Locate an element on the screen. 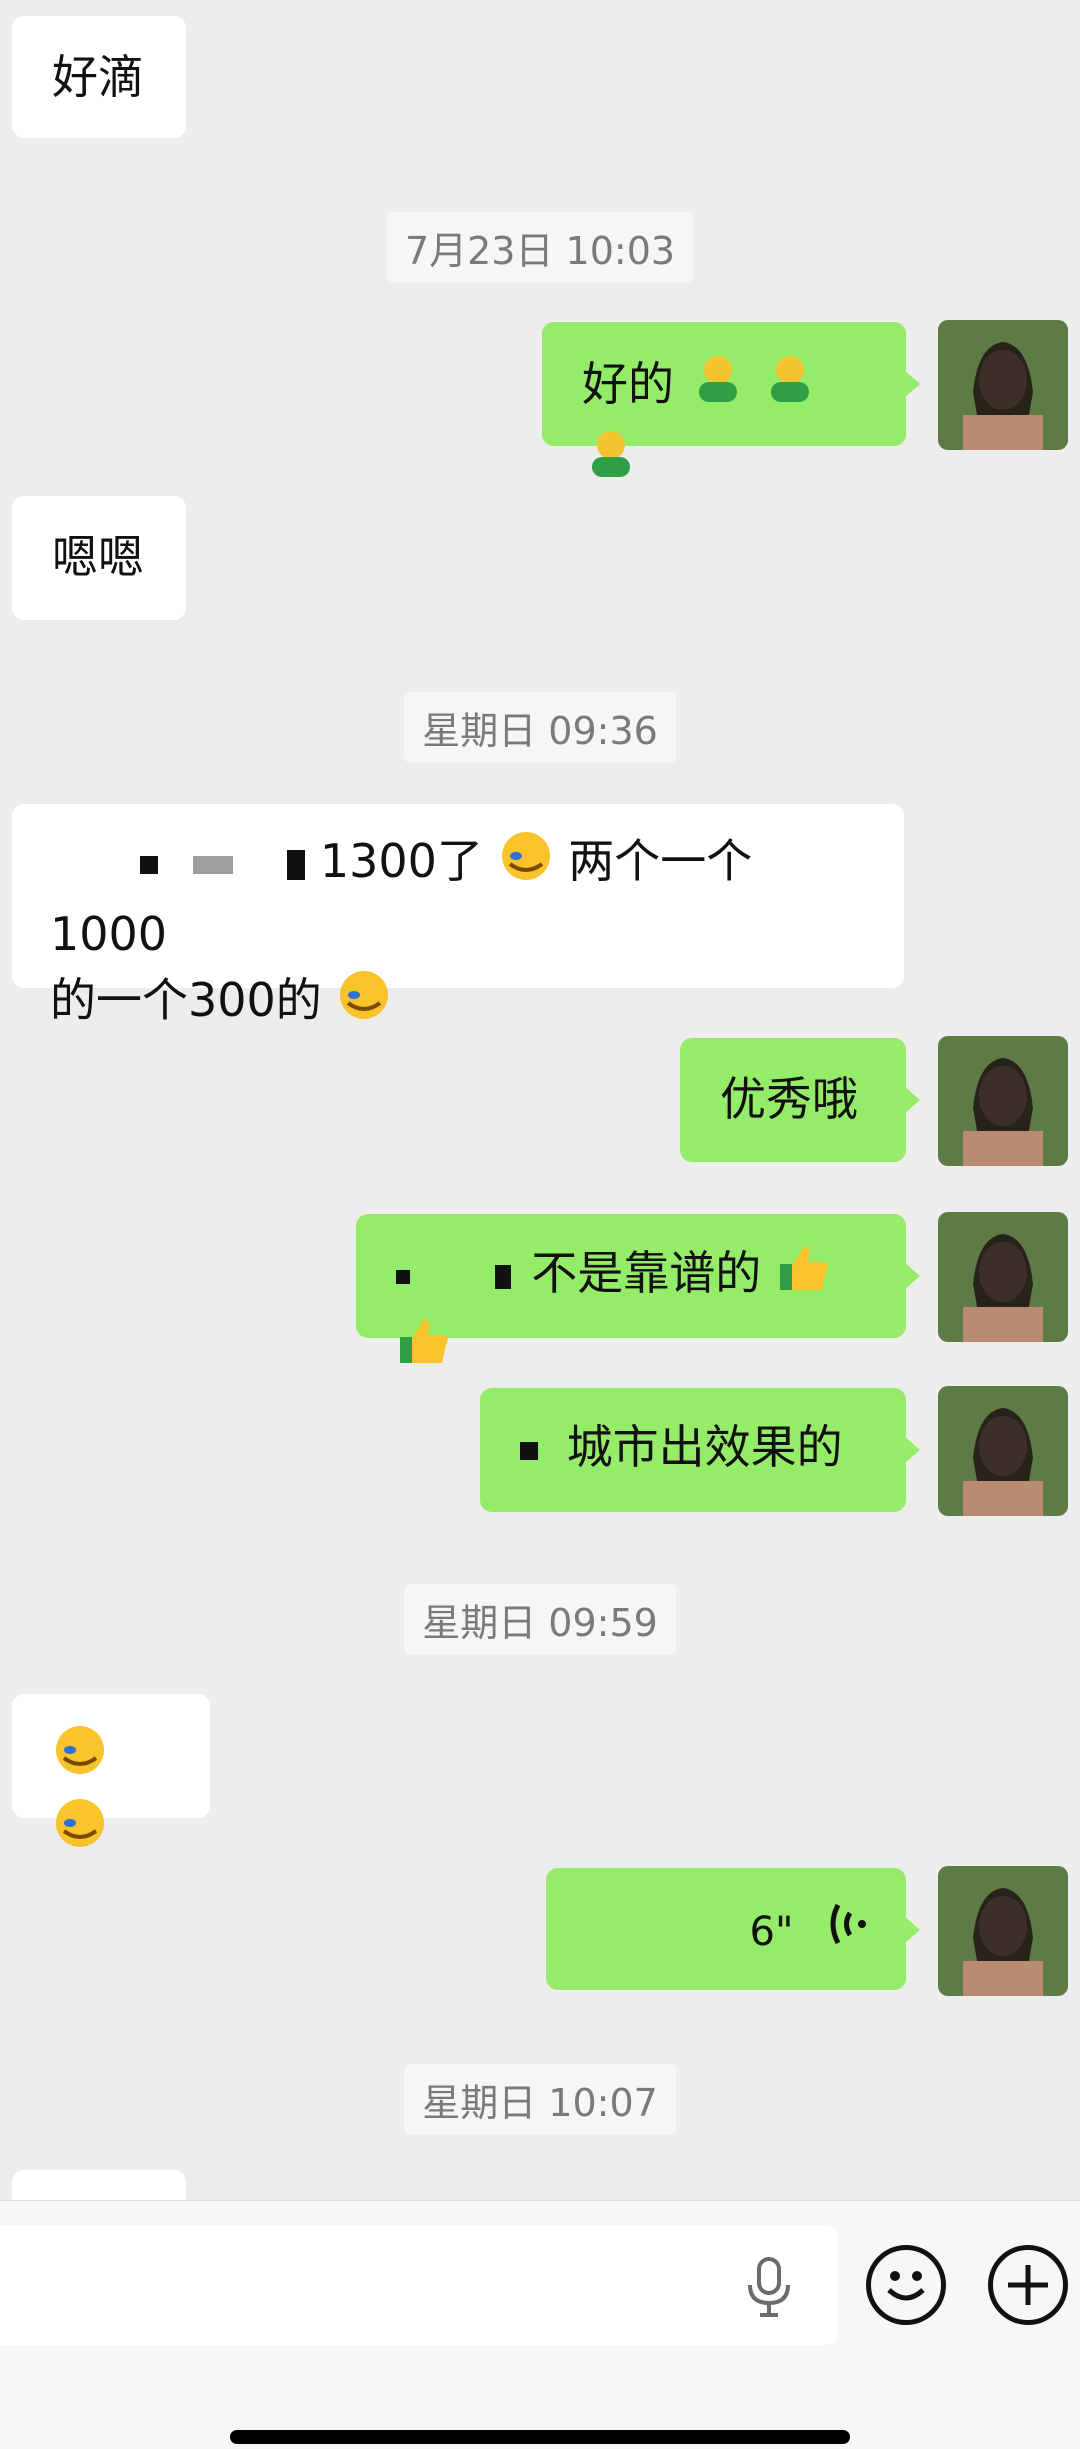  message-text: 1300了 is located at coordinates (401, 861).